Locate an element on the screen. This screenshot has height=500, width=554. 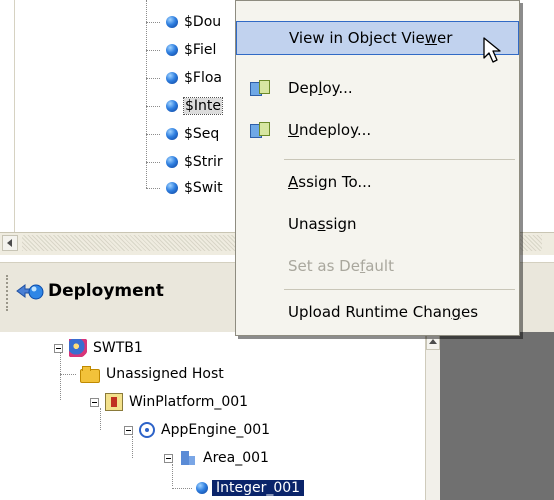
tree-item-label: $Swit is located at coordinates (203, 188).